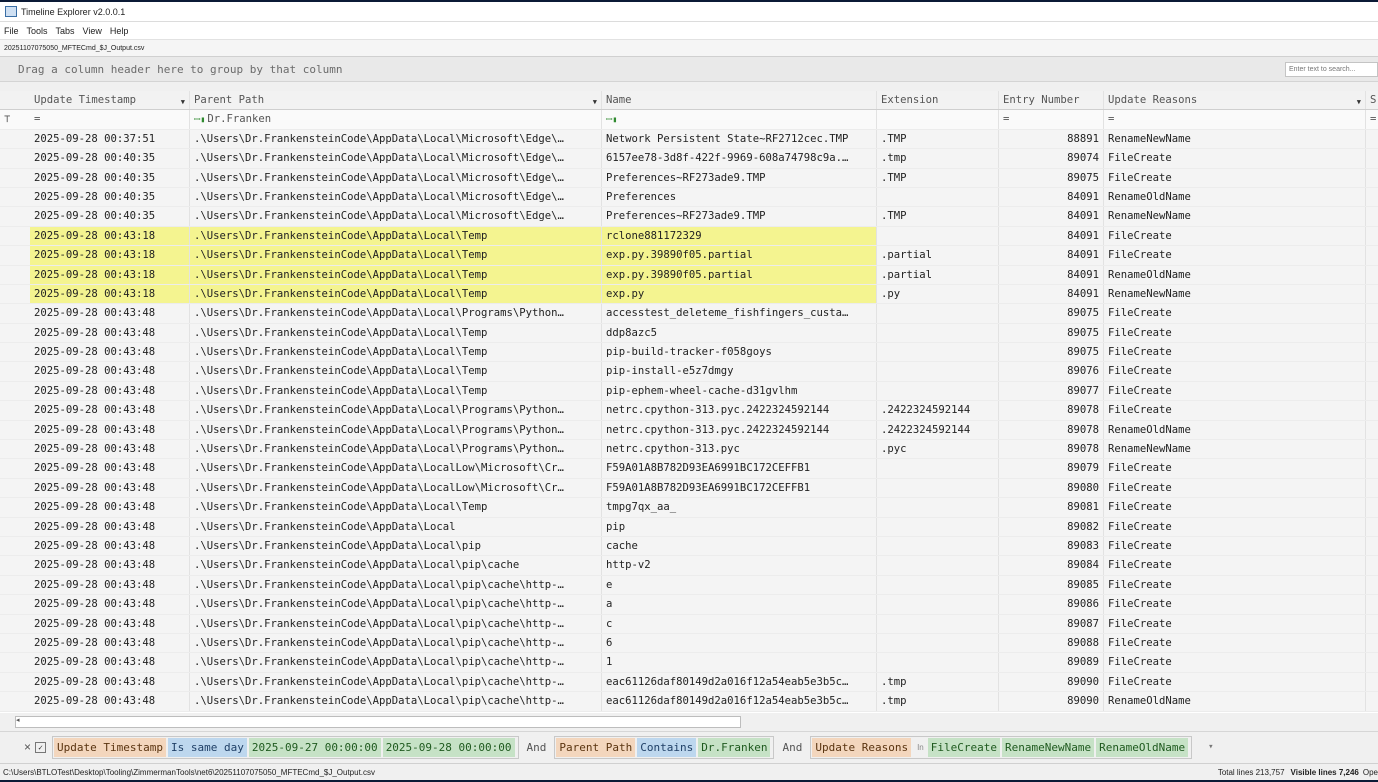 This screenshot has height=782, width=1378. I want to click on cell-entry-number: 89085, so click(1051, 585).